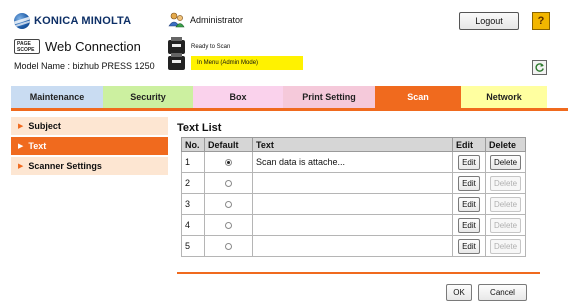 This screenshot has width=568, height=304. I want to click on column-header-default: Default, so click(228, 144).